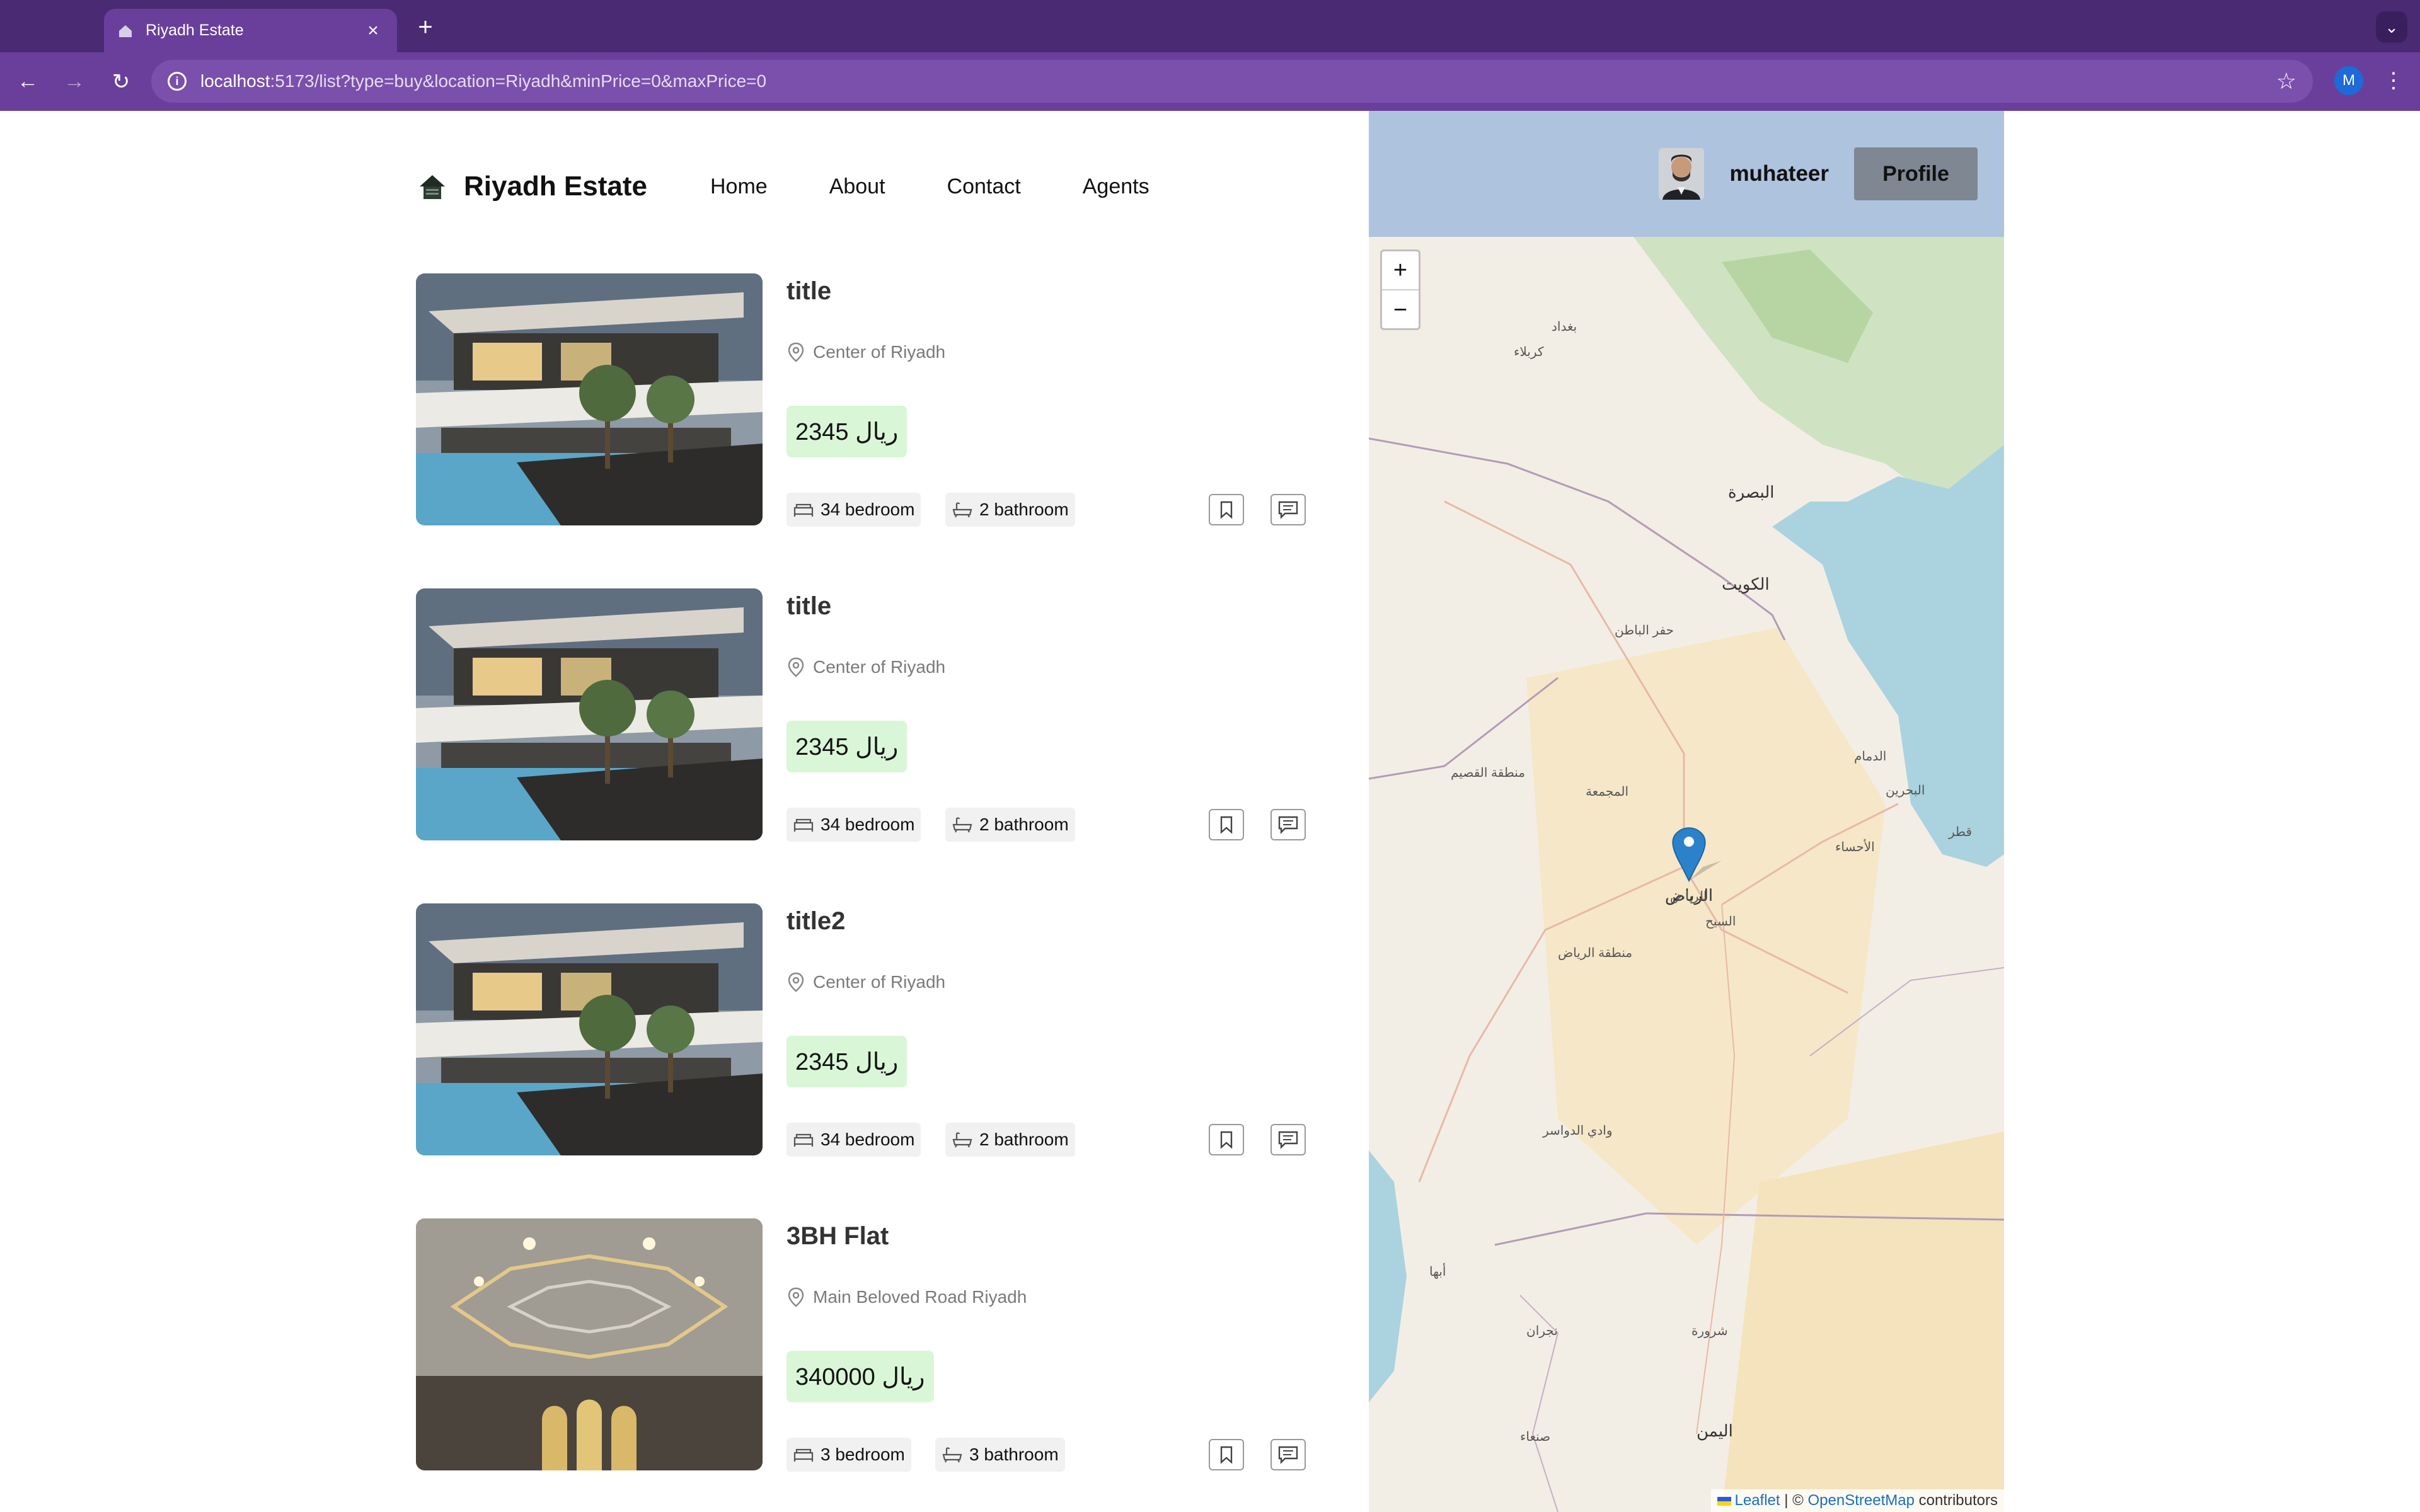  I want to click on bathroom-count-text: 2 bathroom, so click(1024, 1139).